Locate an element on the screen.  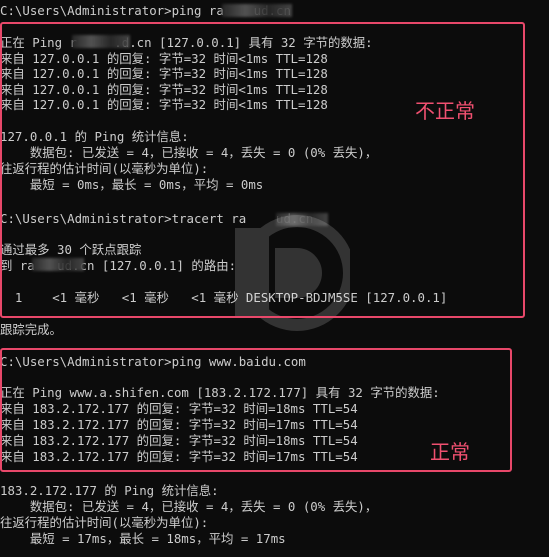
terminal-line: 通过最多 30 个跃点跟踪 is located at coordinates (71, 249).